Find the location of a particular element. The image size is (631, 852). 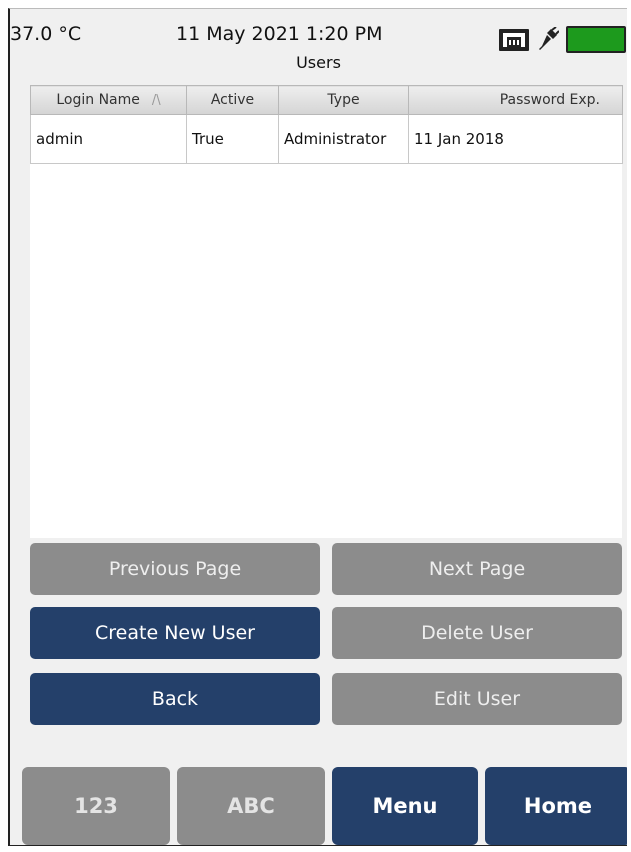

column-header-type: Type is located at coordinates (343, 100).